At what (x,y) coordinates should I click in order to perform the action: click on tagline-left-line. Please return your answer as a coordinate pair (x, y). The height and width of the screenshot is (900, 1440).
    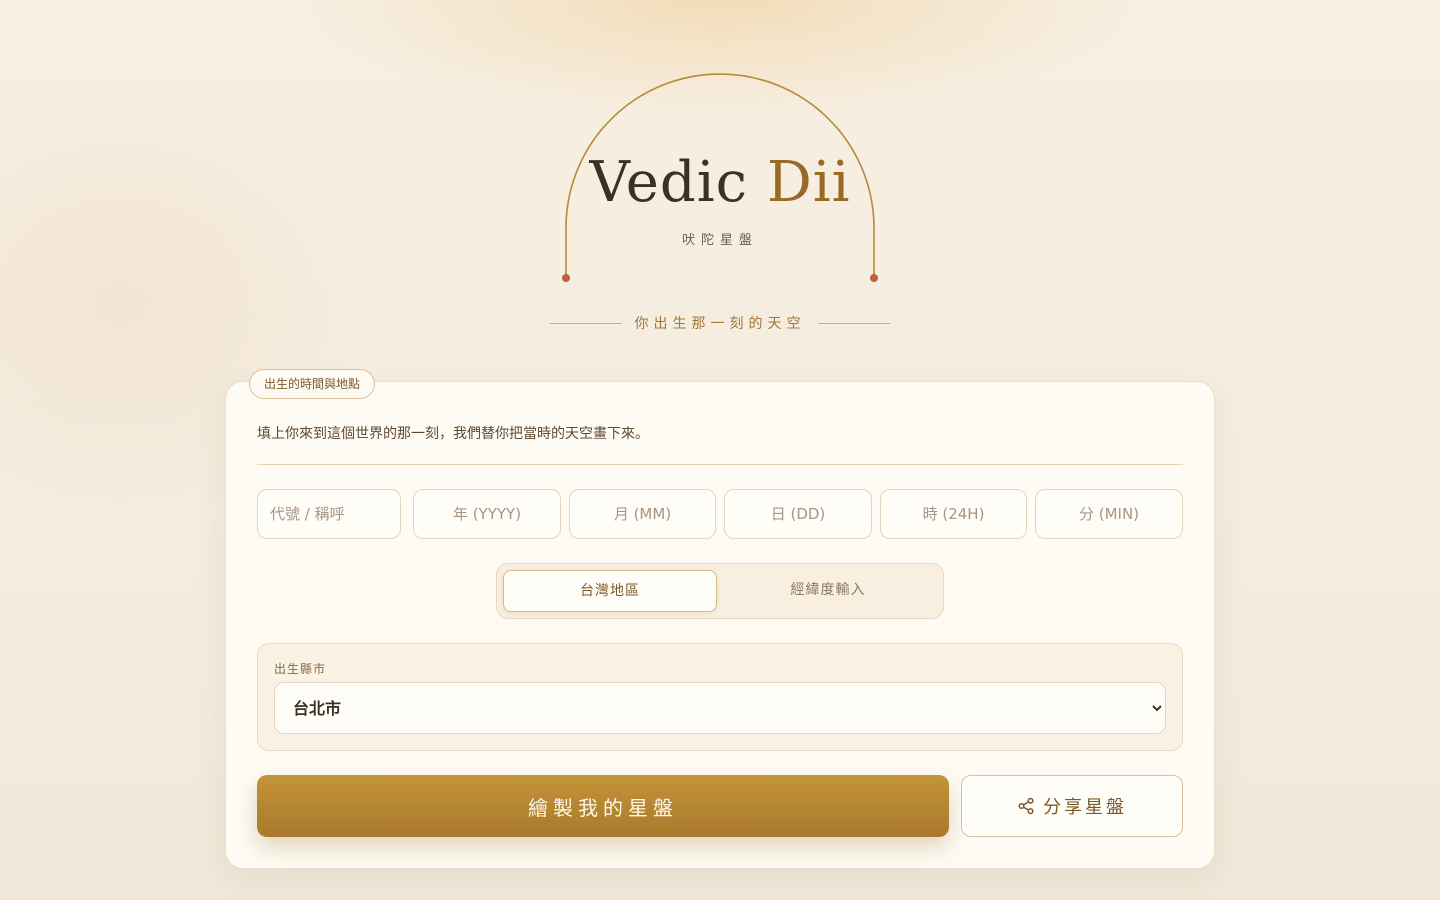
    Looking at the image, I should click on (586, 323).